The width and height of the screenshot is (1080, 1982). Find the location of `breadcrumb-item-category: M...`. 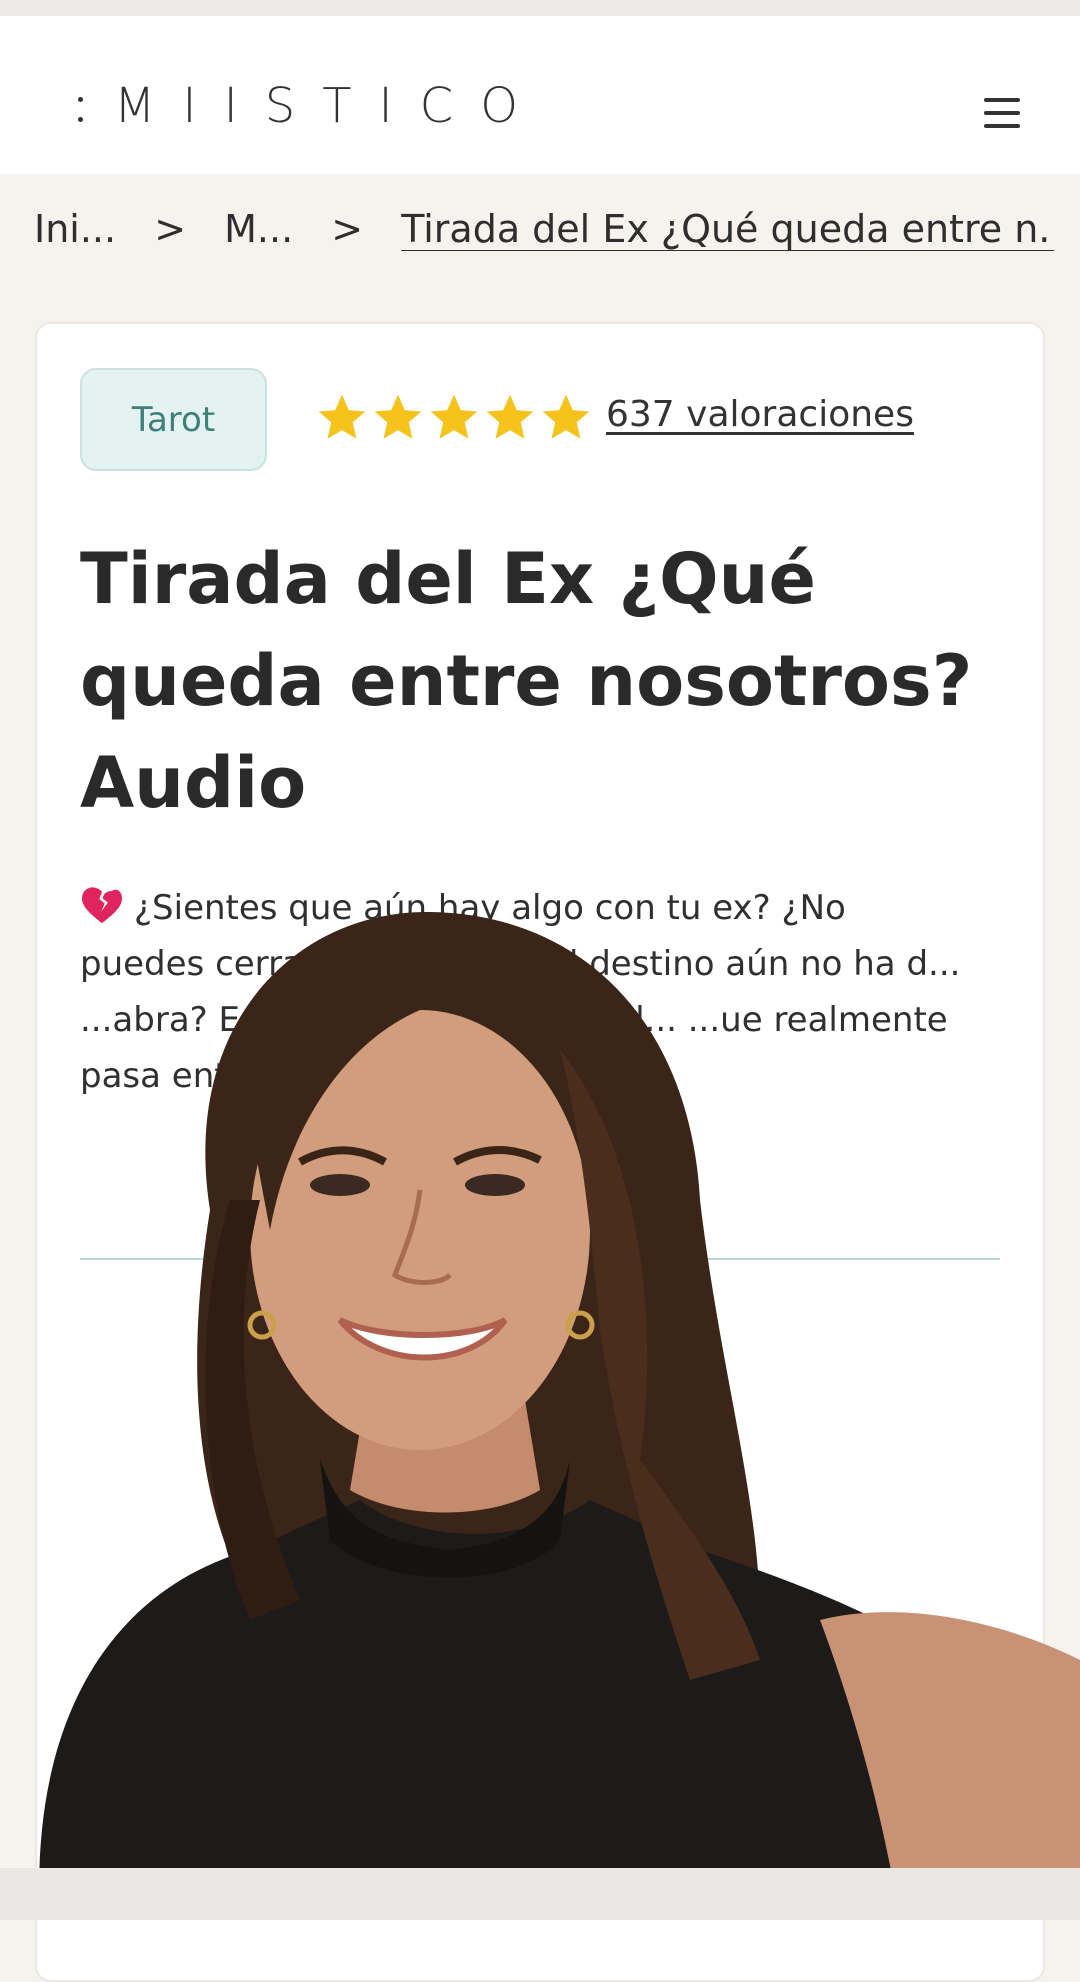

breadcrumb-item-category: M... is located at coordinates (258, 229).